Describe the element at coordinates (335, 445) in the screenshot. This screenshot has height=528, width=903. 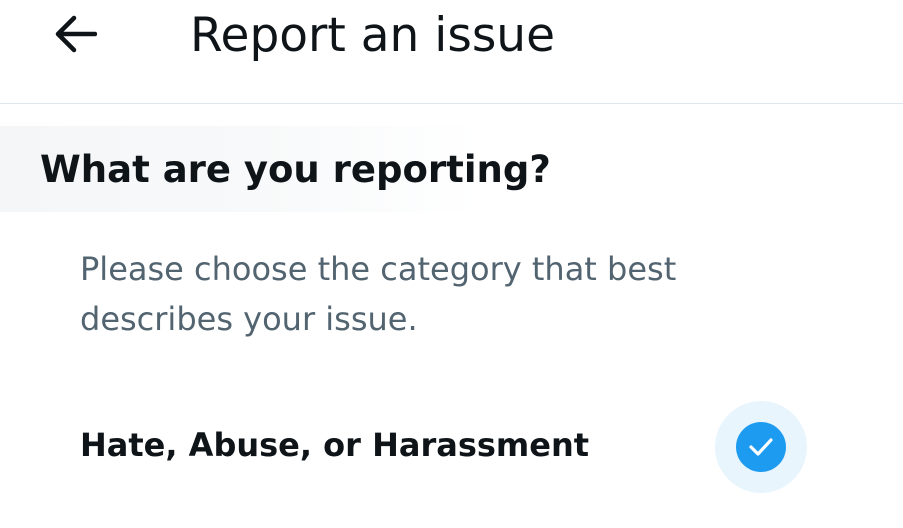
I see `option-label: Hate, Abuse, or Harassment` at that location.